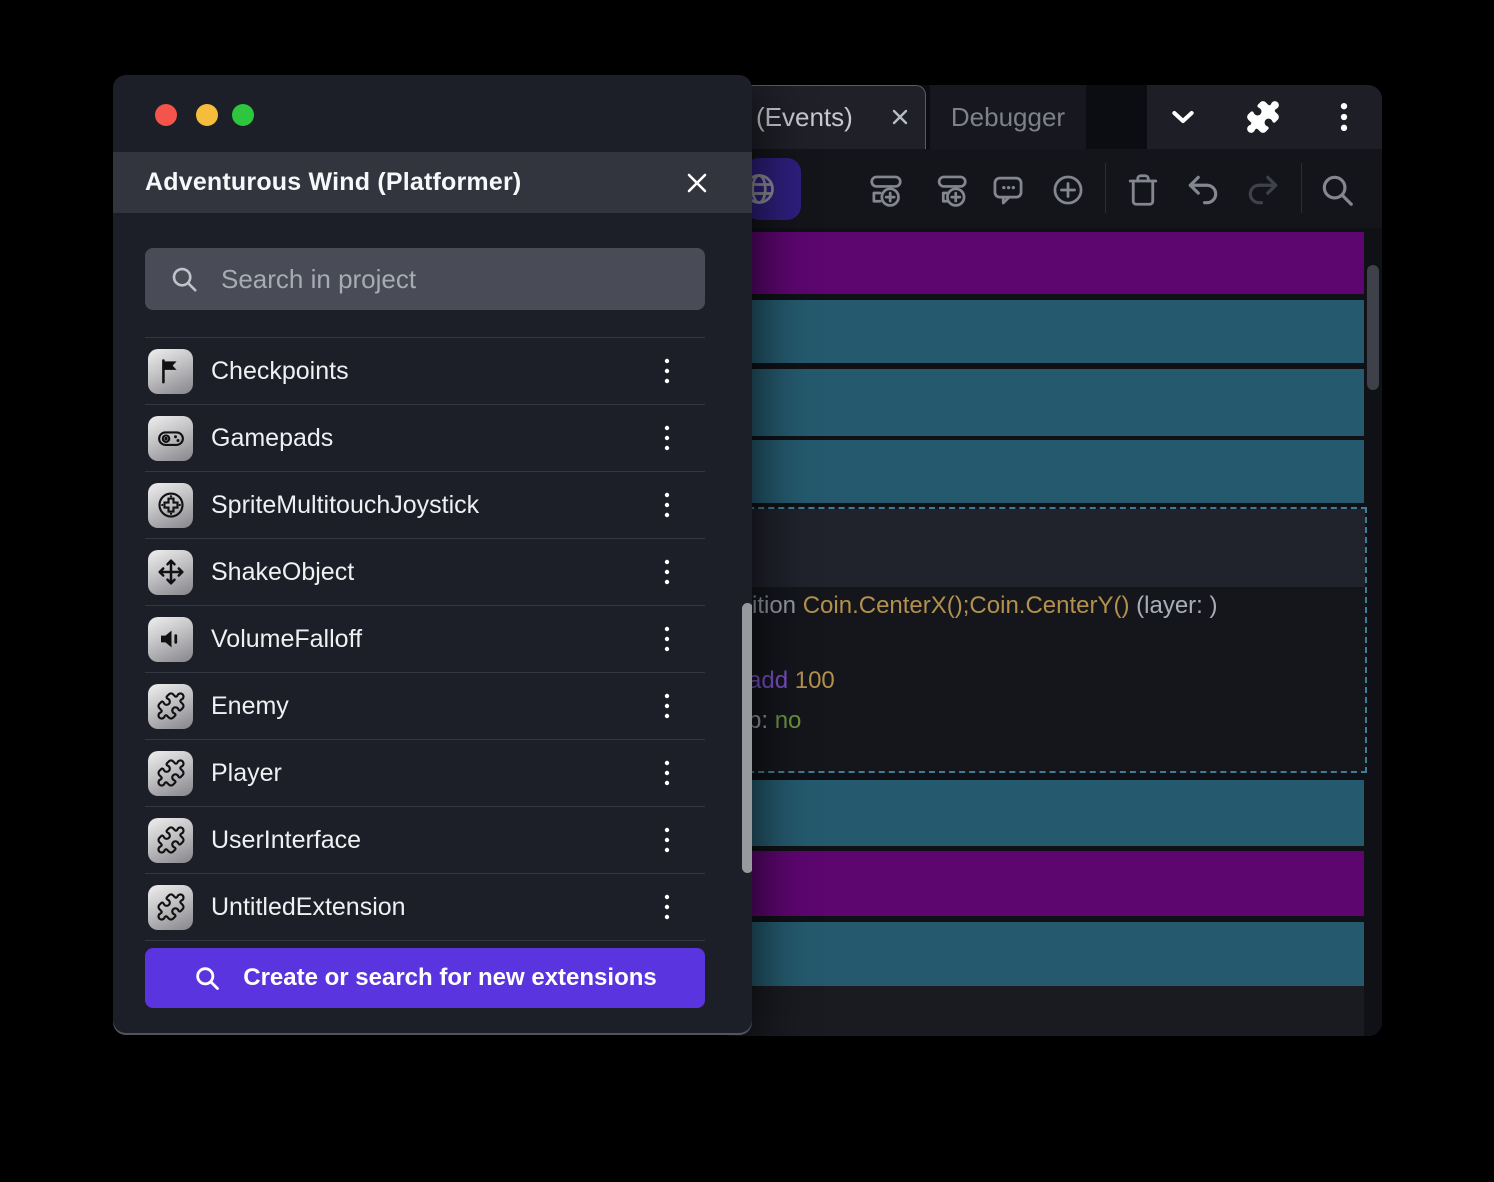 Image resolution: width=1494 pixels, height=1182 pixels. What do you see at coordinates (966, 605) in the screenshot?
I see `action-expression: Coin.CenterX();Coin.CenterY()` at bounding box center [966, 605].